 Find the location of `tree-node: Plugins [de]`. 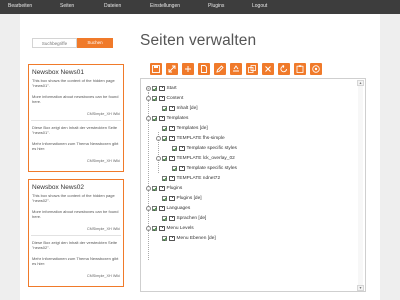

tree-node: Plugins [de] is located at coordinates (179, 198).